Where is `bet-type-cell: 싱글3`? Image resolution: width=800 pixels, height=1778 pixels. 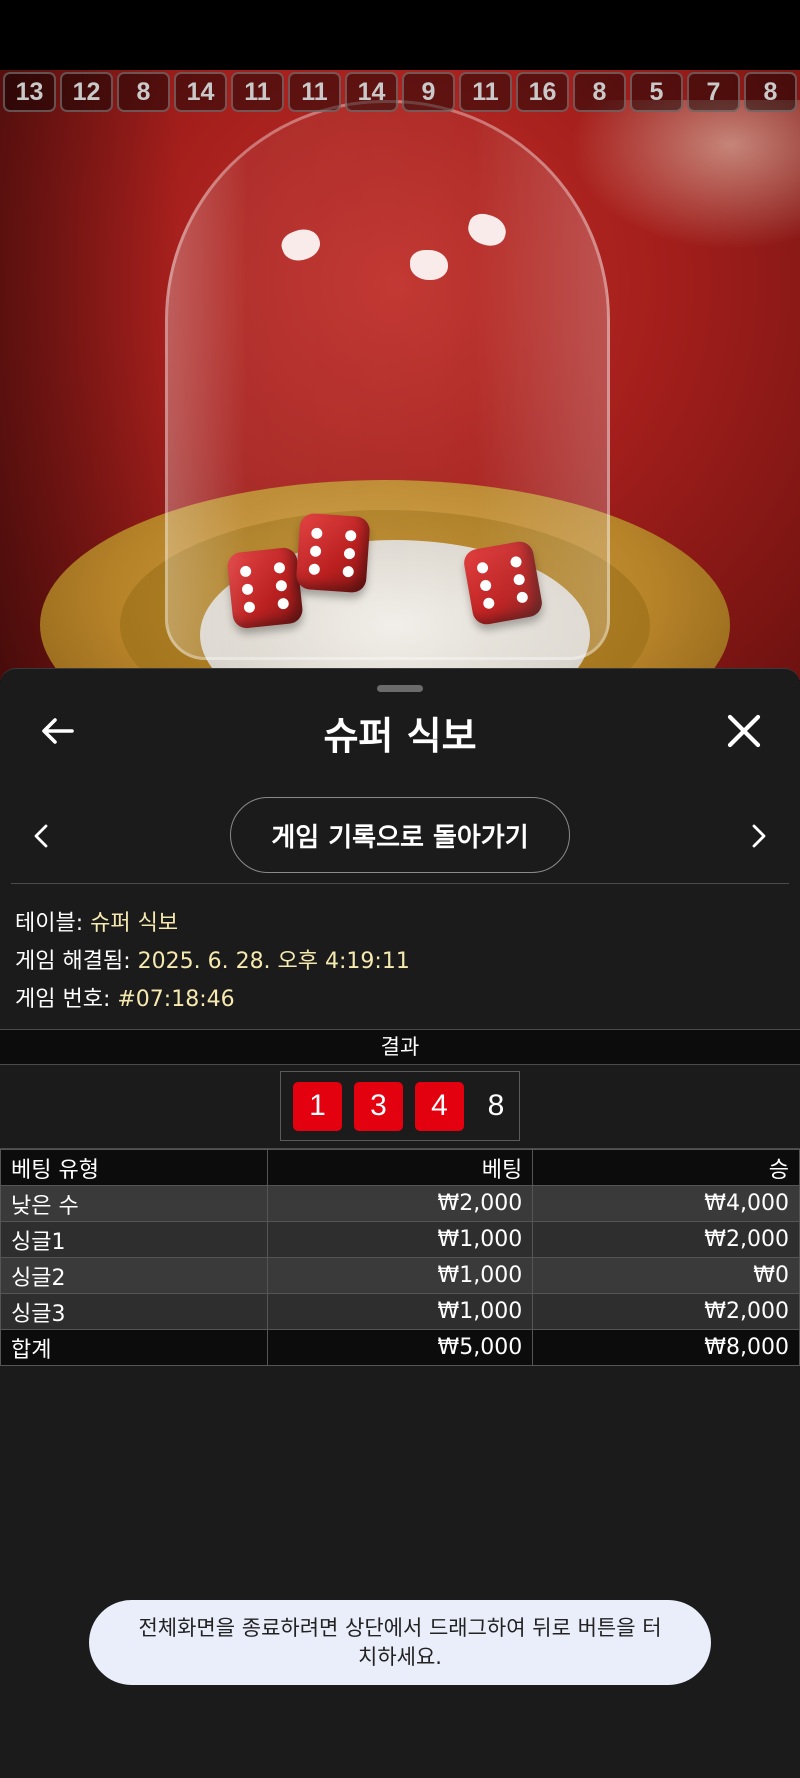
bet-type-cell: 싱글3 is located at coordinates (134, 1311).